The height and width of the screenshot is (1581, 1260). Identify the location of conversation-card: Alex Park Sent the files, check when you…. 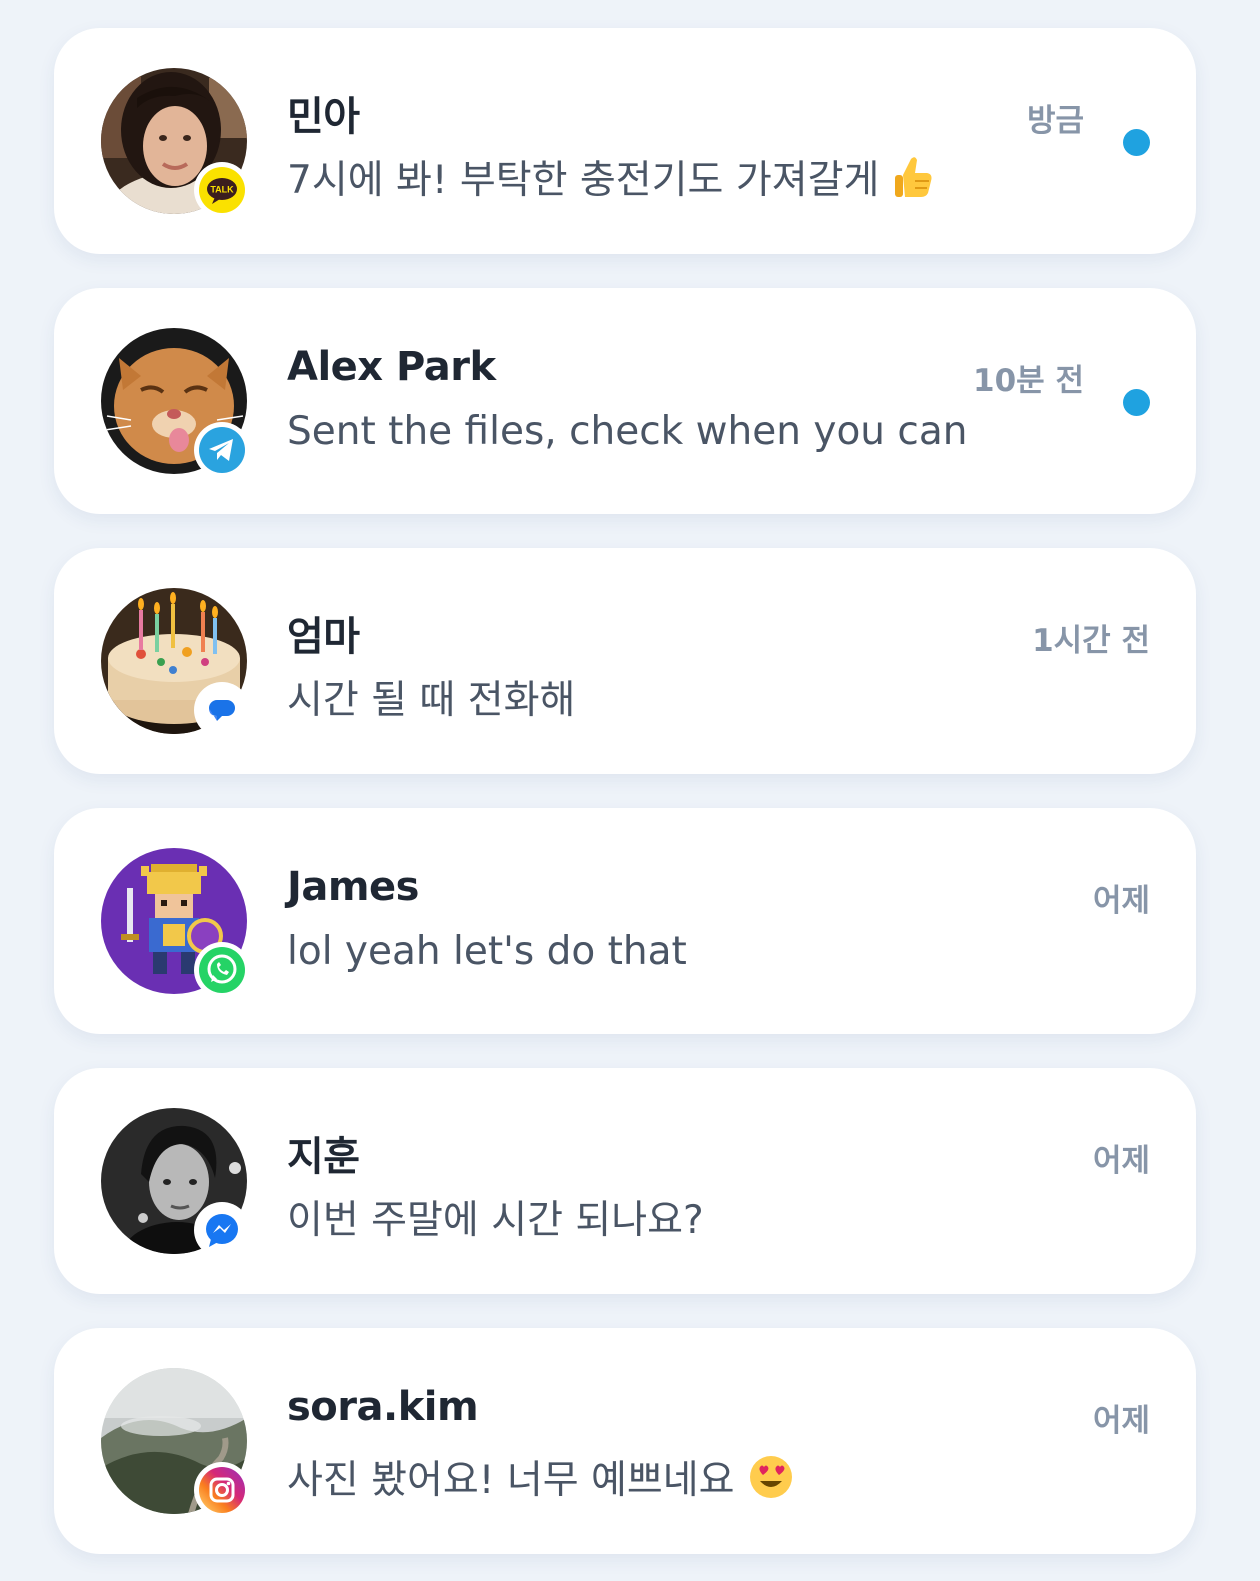
(625, 401).